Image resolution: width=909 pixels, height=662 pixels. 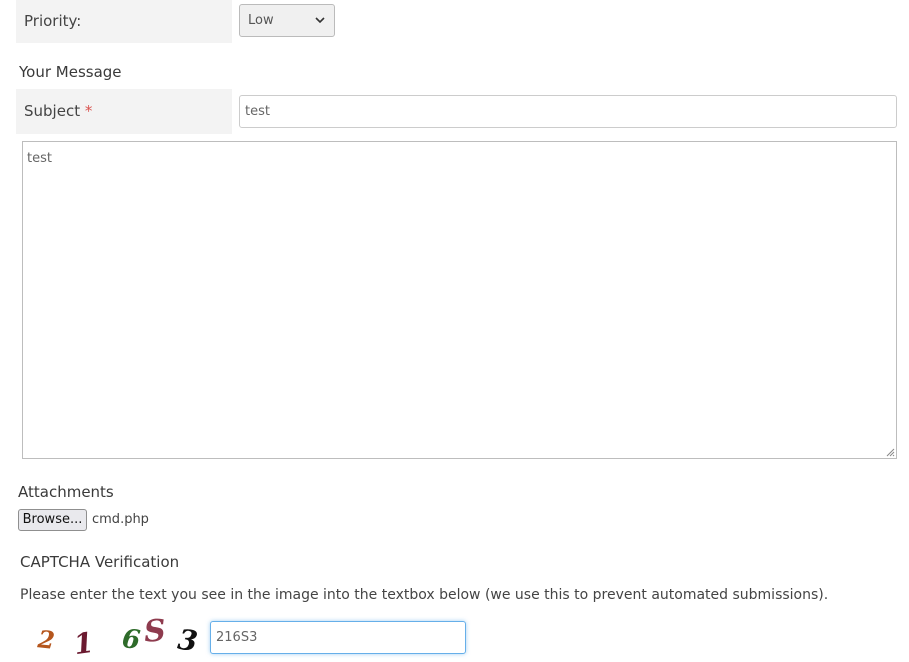 What do you see at coordinates (124, 111) in the screenshot?
I see `subject-label: Subject *` at bounding box center [124, 111].